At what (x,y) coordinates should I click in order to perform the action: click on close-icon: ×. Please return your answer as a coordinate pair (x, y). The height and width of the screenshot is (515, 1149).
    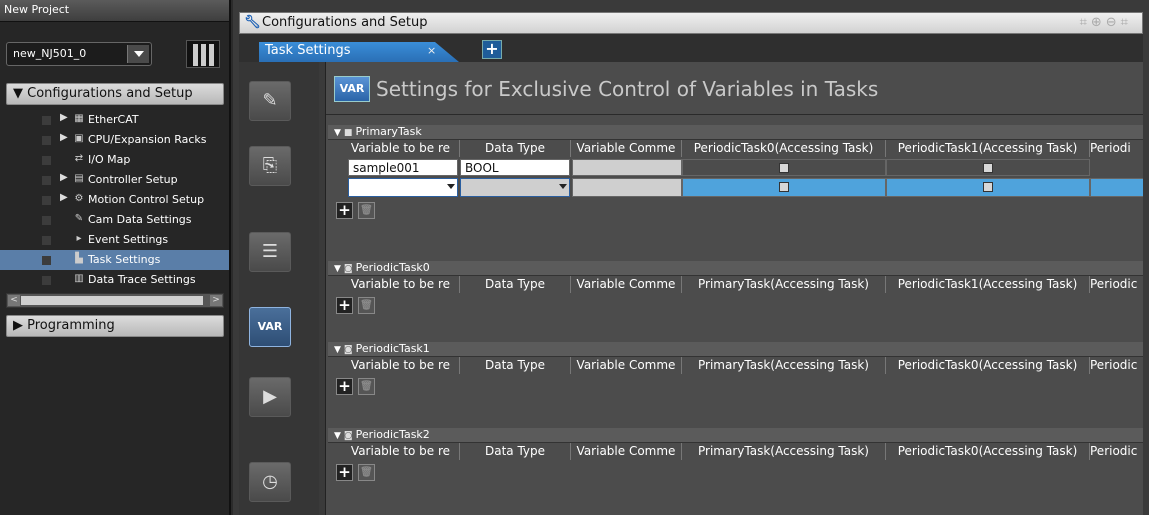
    Looking at the image, I should click on (431, 50).